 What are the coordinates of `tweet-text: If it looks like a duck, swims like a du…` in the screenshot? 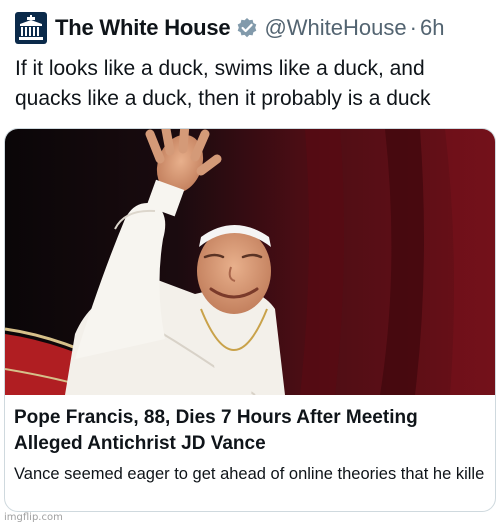 It's located at (223, 83).